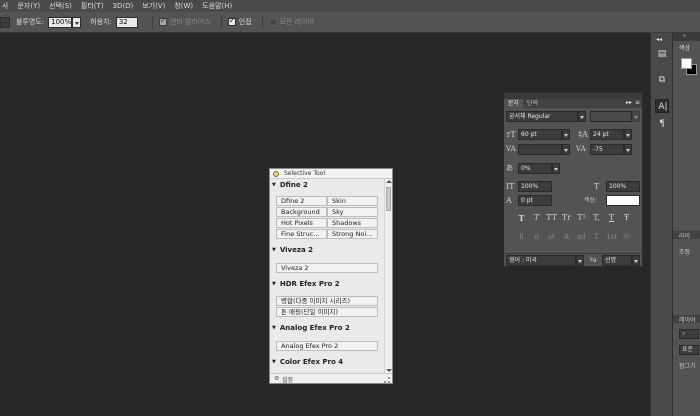  What do you see at coordinates (327, 346) in the screenshot?
I see `analog-efex-button: Analog Efex Pro 2` at bounding box center [327, 346].